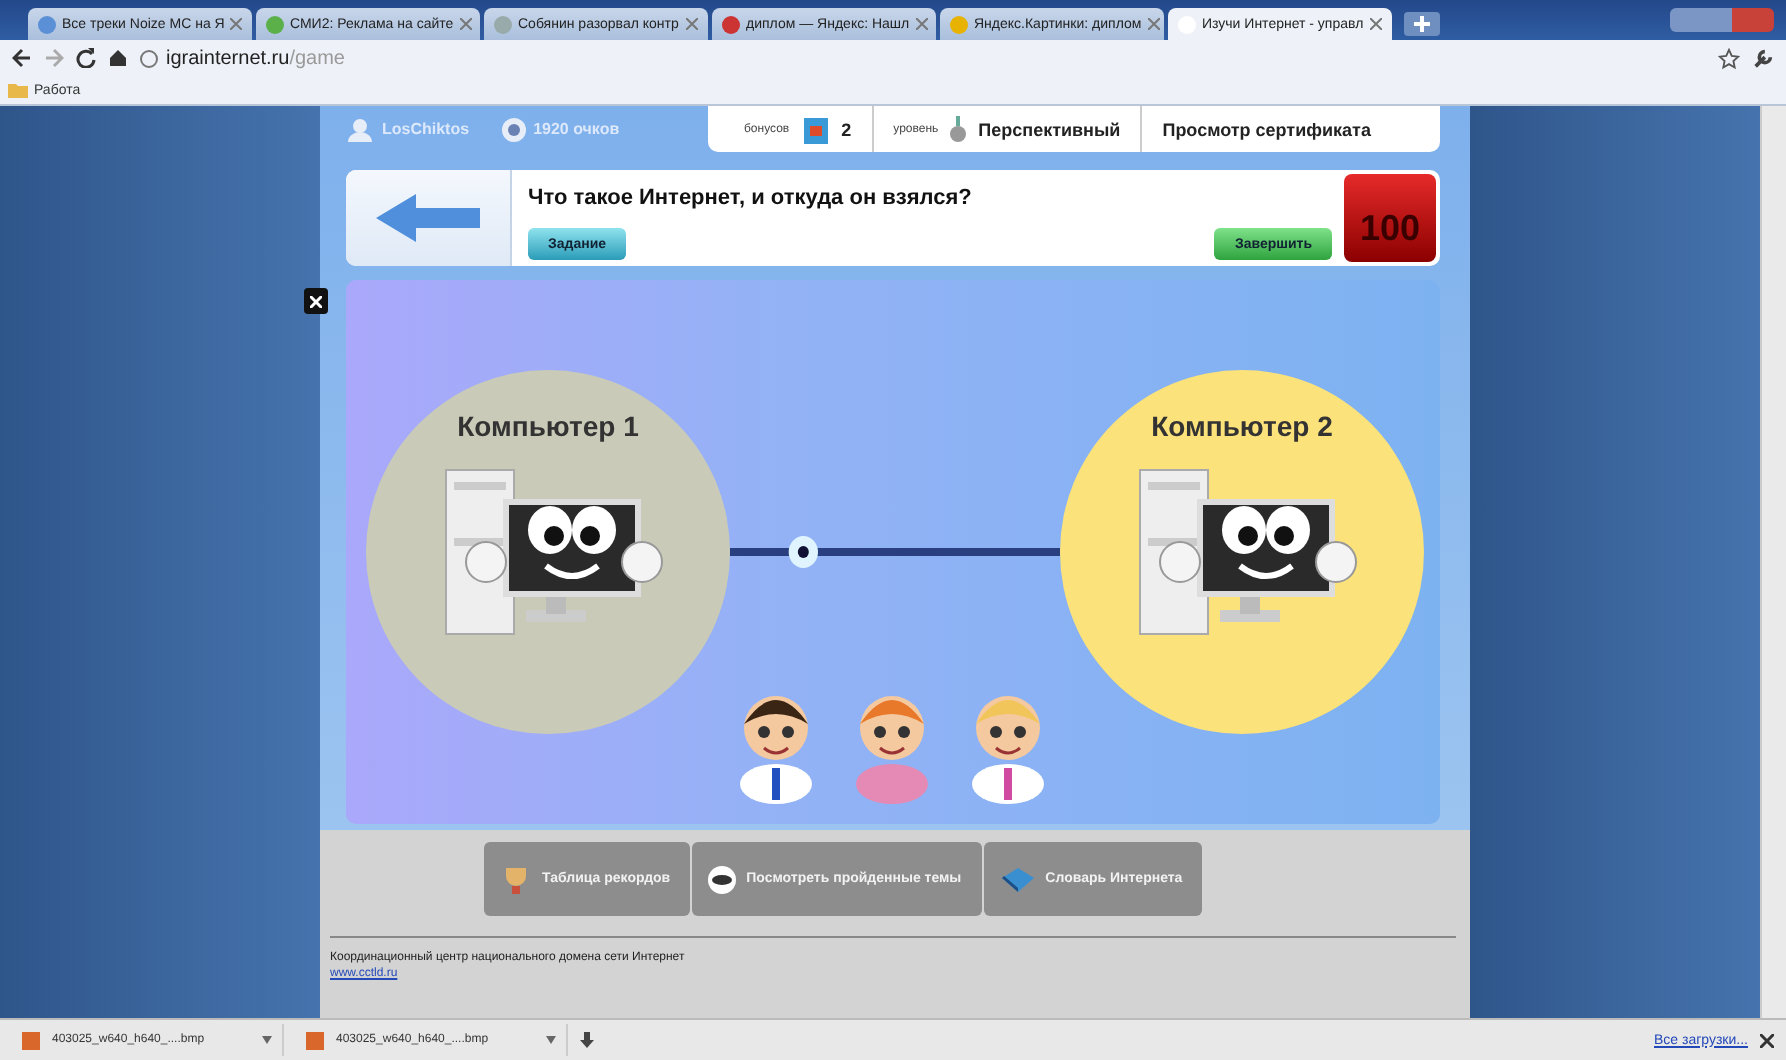  What do you see at coordinates (54, 58) in the screenshot?
I see `forward-icon` at bounding box center [54, 58].